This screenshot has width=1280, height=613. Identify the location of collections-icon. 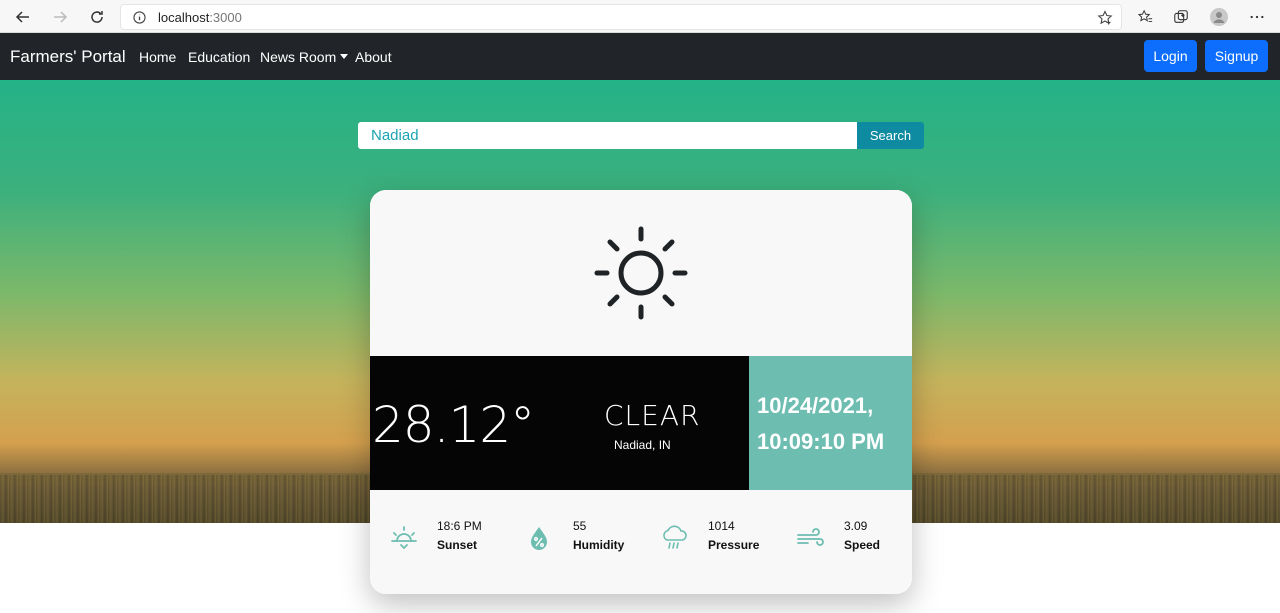
(1181, 17).